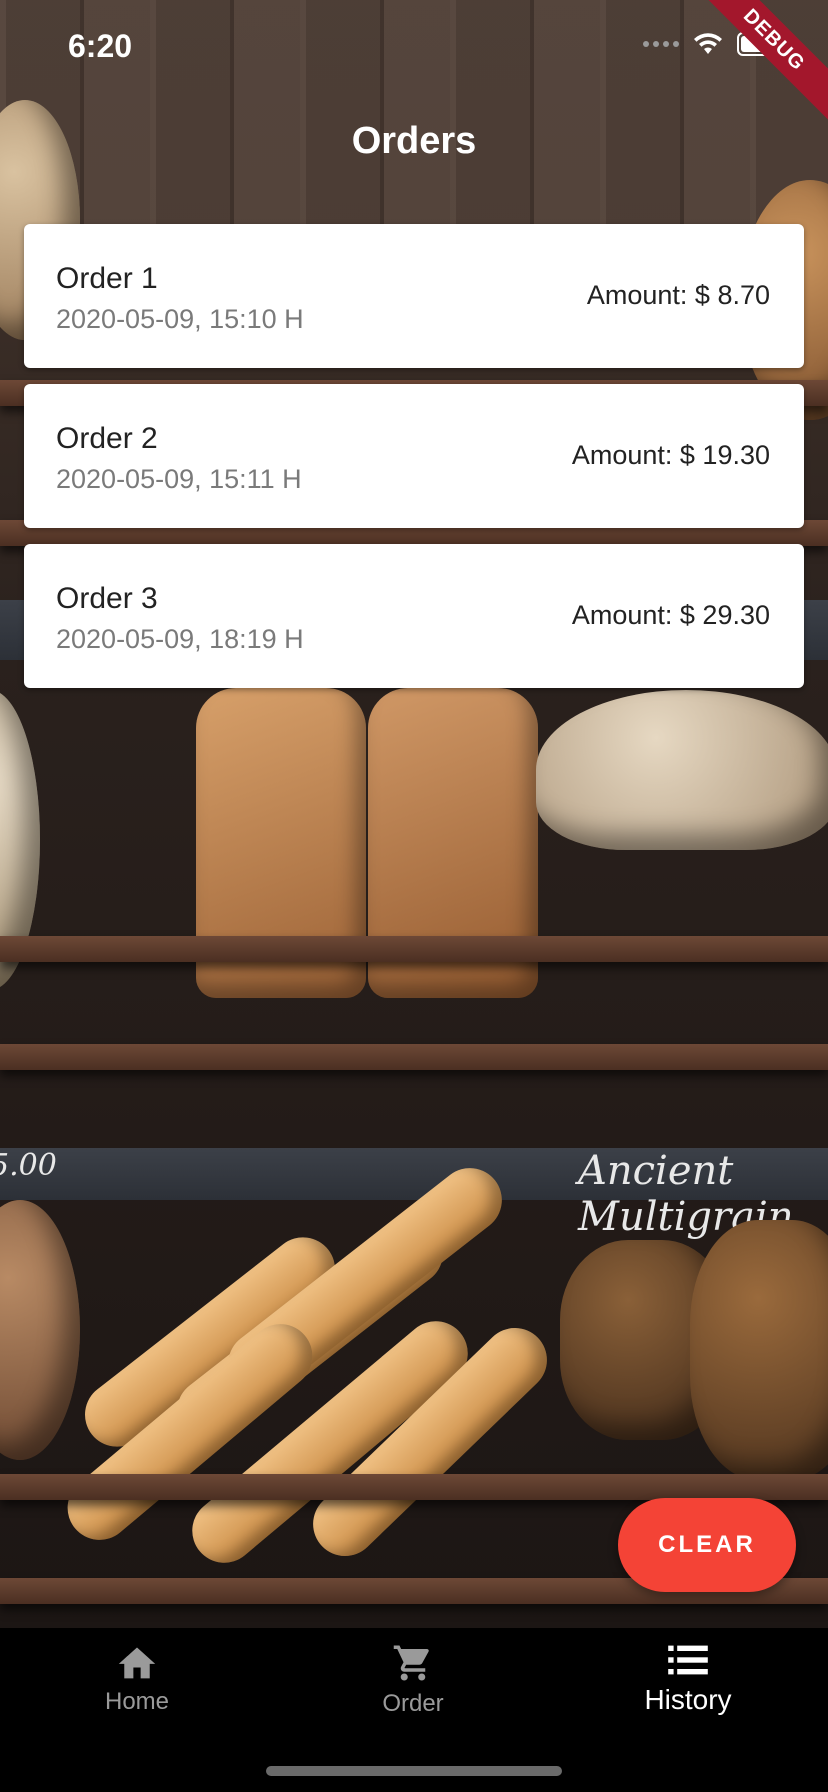 The height and width of the screenshot is (1792, 828). Describe the element at coordinates (137, 1701) in the screenshot. I see `nav-label-home: Home` at that location.